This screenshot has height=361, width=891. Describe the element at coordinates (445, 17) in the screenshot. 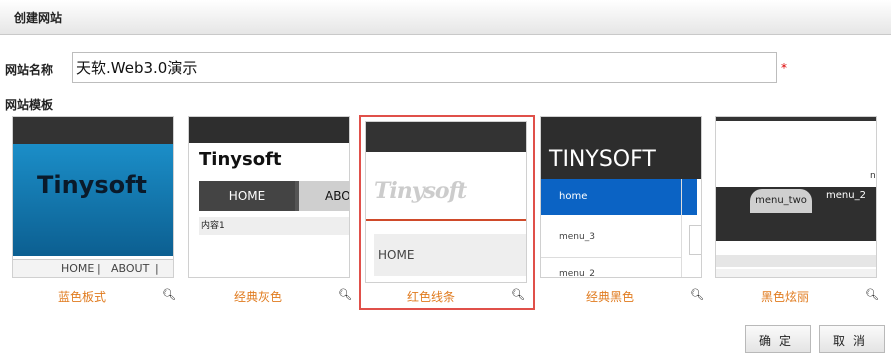

I see `dialog-header: 创建网站` at that location.